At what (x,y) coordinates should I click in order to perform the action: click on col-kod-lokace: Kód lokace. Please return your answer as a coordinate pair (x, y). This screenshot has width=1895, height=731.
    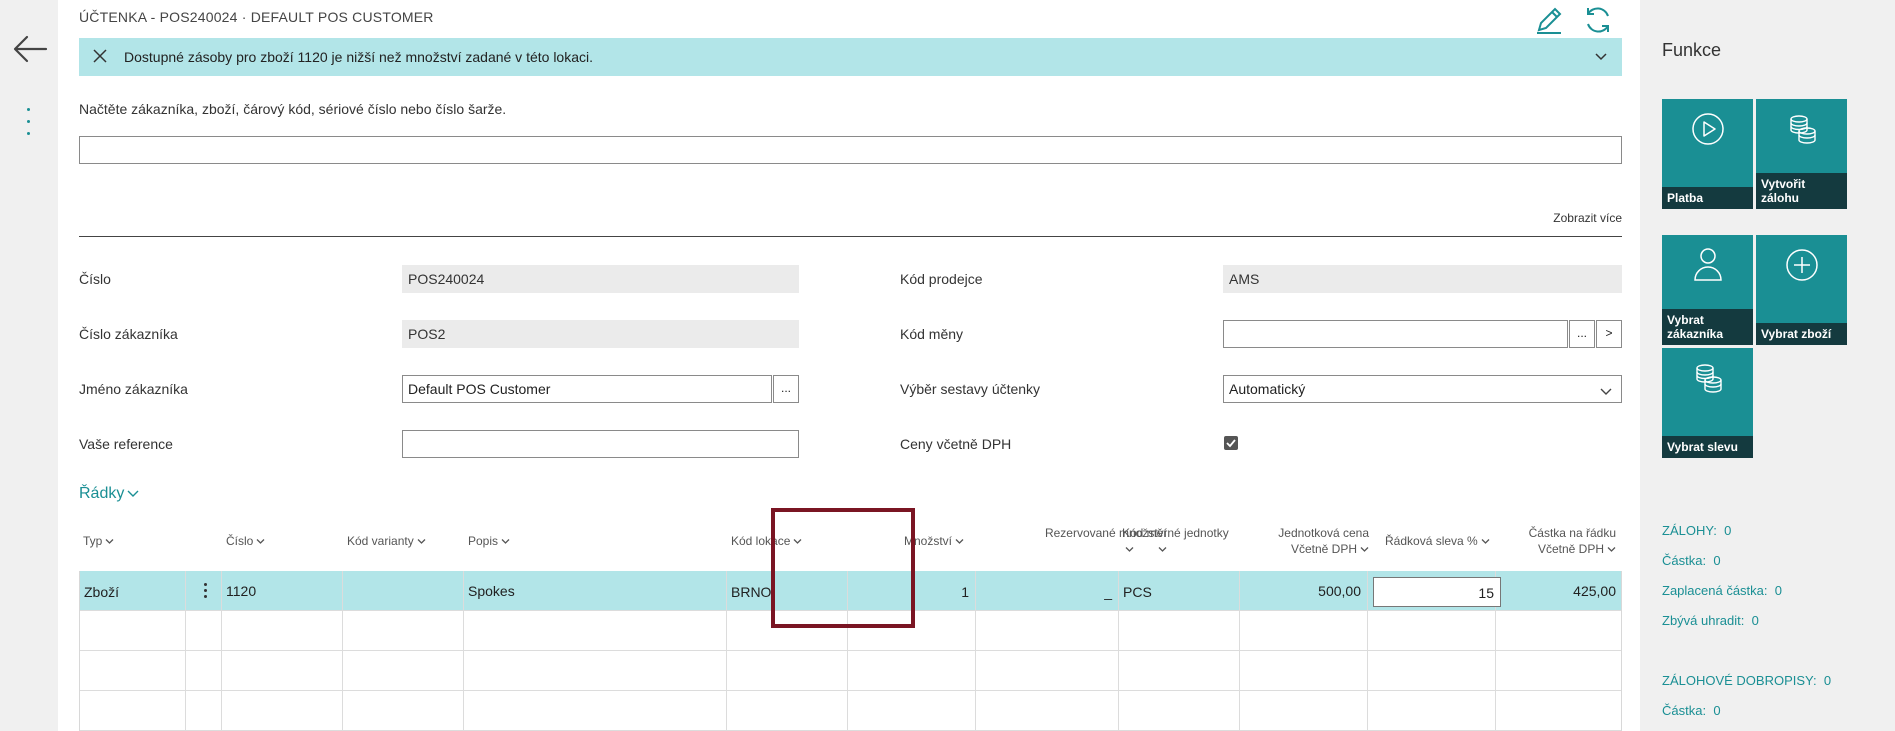
    Looking at the image, I should click on (766, 541).